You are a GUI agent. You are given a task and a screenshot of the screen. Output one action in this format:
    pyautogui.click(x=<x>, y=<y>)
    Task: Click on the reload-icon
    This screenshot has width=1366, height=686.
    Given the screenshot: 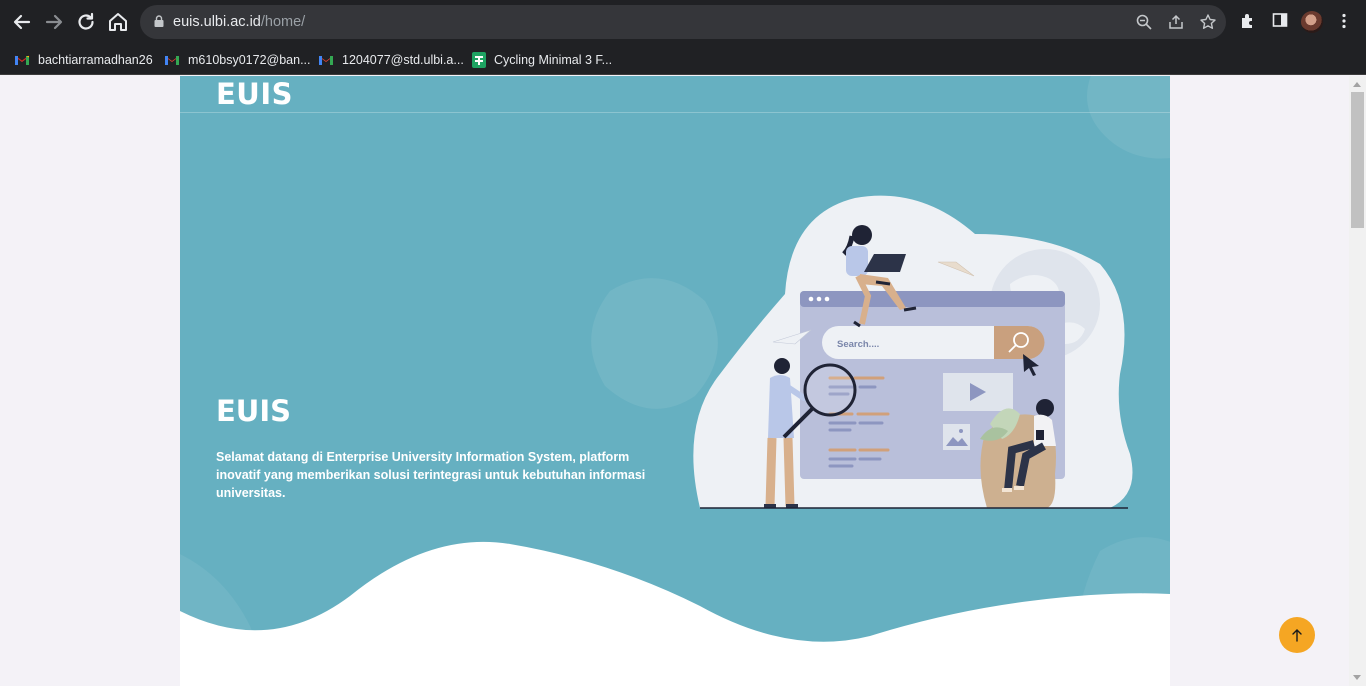 What is the action you would take?
    pyautogui.click(x=86, y=21)
    